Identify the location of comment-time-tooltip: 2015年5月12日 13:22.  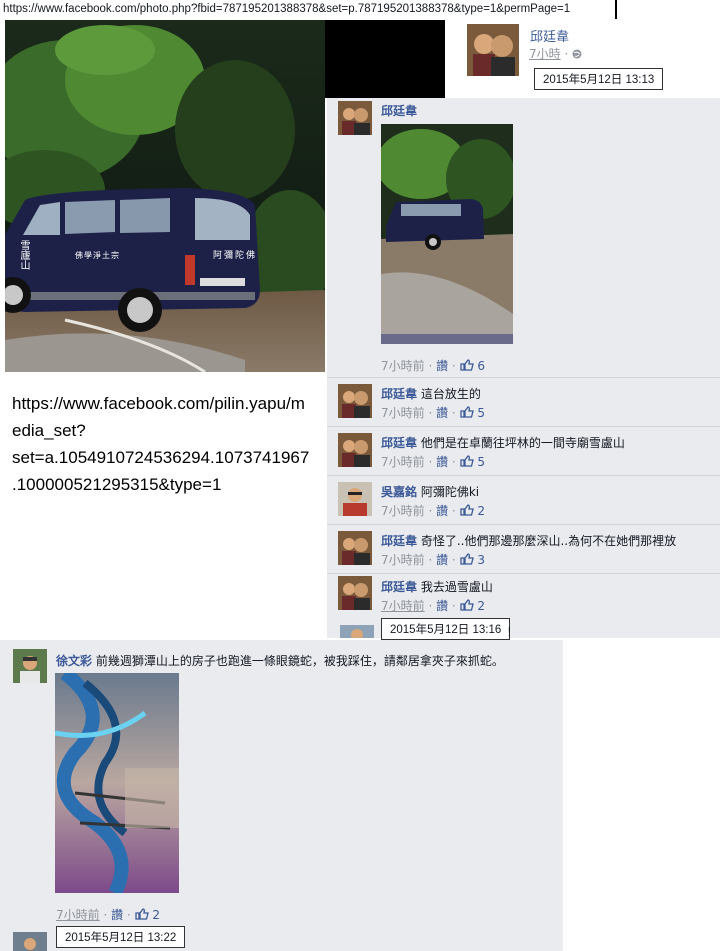
(121, 937).